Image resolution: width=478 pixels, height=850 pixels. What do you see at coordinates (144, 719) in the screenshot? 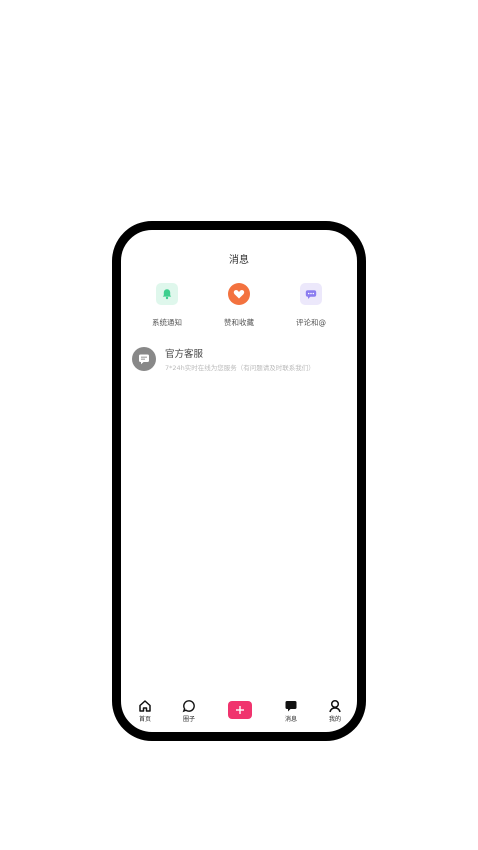
I see `tab-home-label: 首页` at bounding box center [144, 719].